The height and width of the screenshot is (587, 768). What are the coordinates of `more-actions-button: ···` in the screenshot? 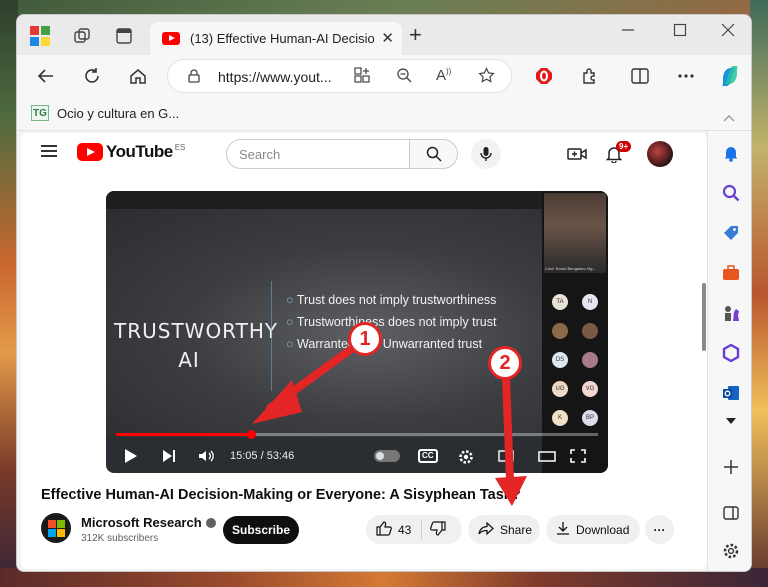 It's located at (659, 529).